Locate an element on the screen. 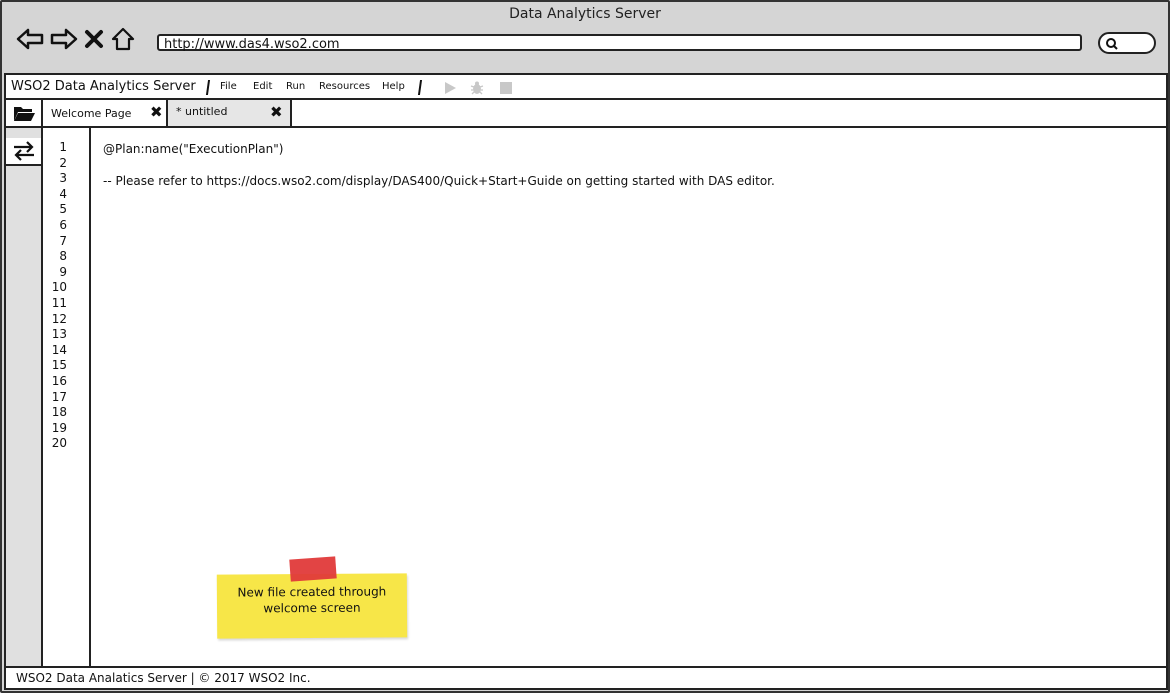 The image size is (1170, 693). sidebar-open-folder-button is located at coordinates (23, 114).